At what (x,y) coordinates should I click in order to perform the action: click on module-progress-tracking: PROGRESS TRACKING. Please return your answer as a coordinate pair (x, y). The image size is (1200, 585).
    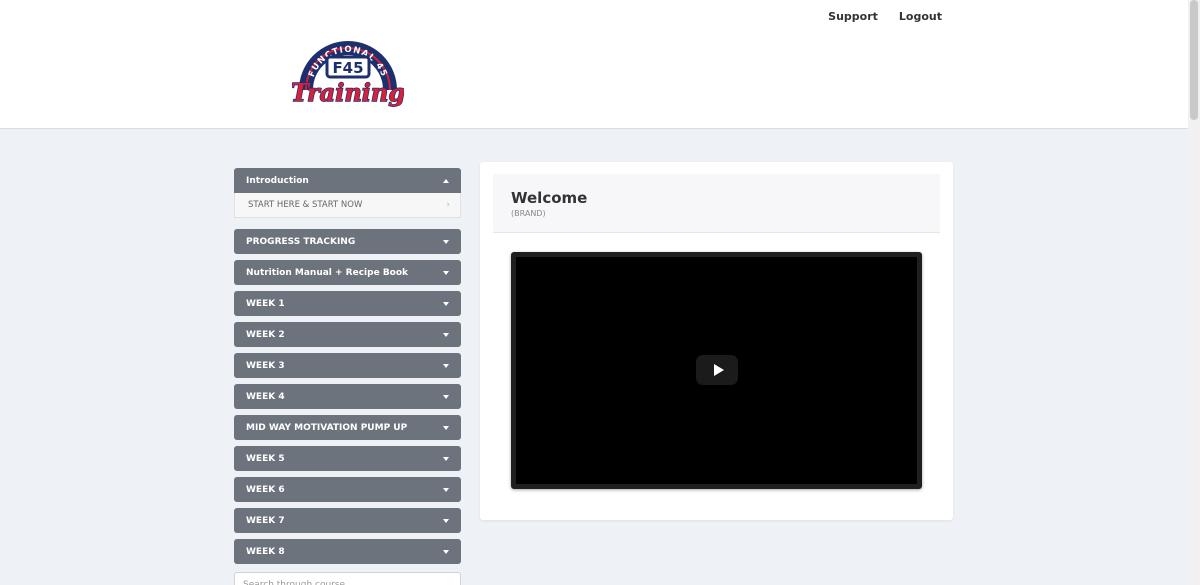
    Looking at the image, I should click on (347, 241).